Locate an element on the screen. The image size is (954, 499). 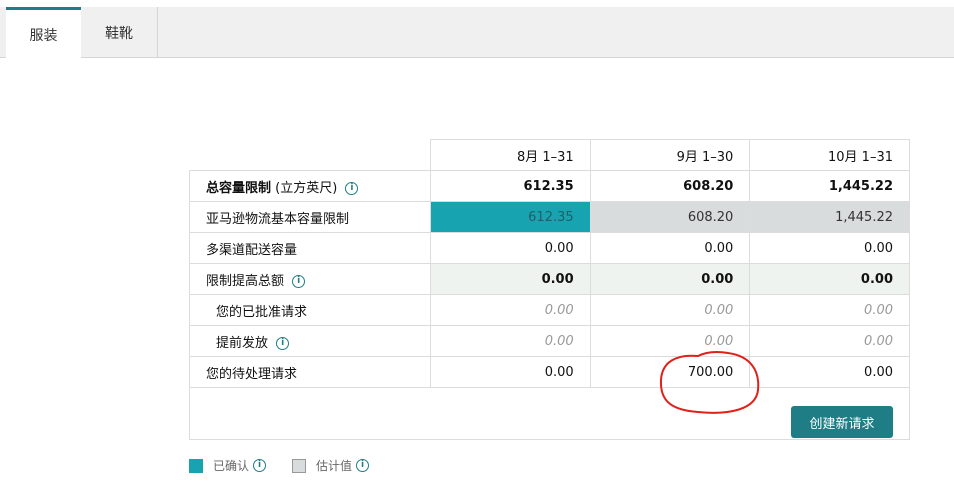
row-label: 您的已批准请求 is located at coordinates (310, 310).